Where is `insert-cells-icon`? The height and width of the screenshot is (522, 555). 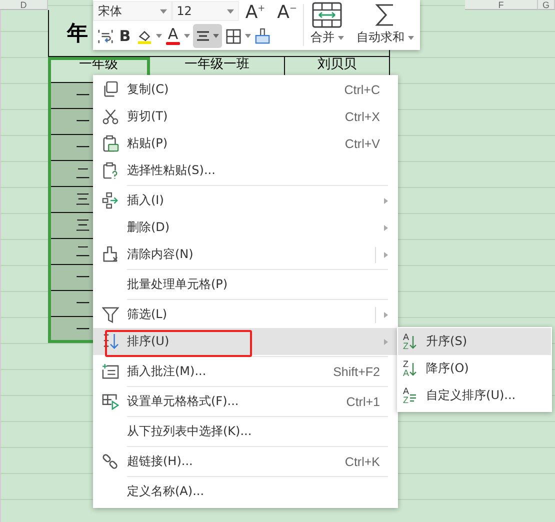
insert-cells-icon is located at coordinates (110, 200).